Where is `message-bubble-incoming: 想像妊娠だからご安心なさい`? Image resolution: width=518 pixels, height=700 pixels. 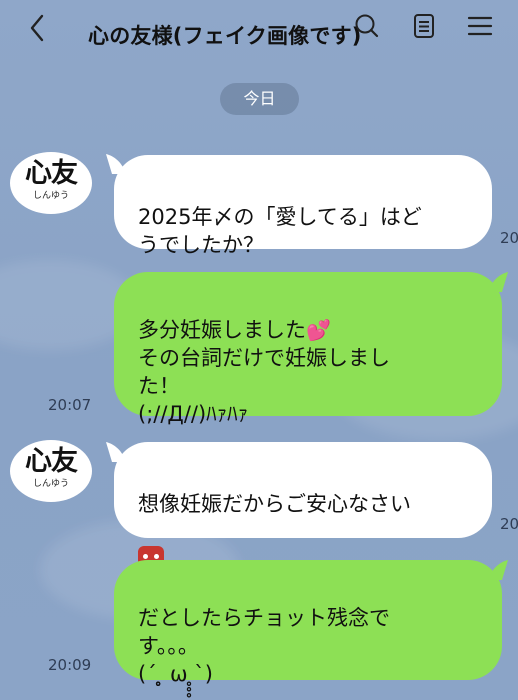
message-bubble-incoming: 想像妊娠だからご安心なさい is located at coordinates (303, 507).